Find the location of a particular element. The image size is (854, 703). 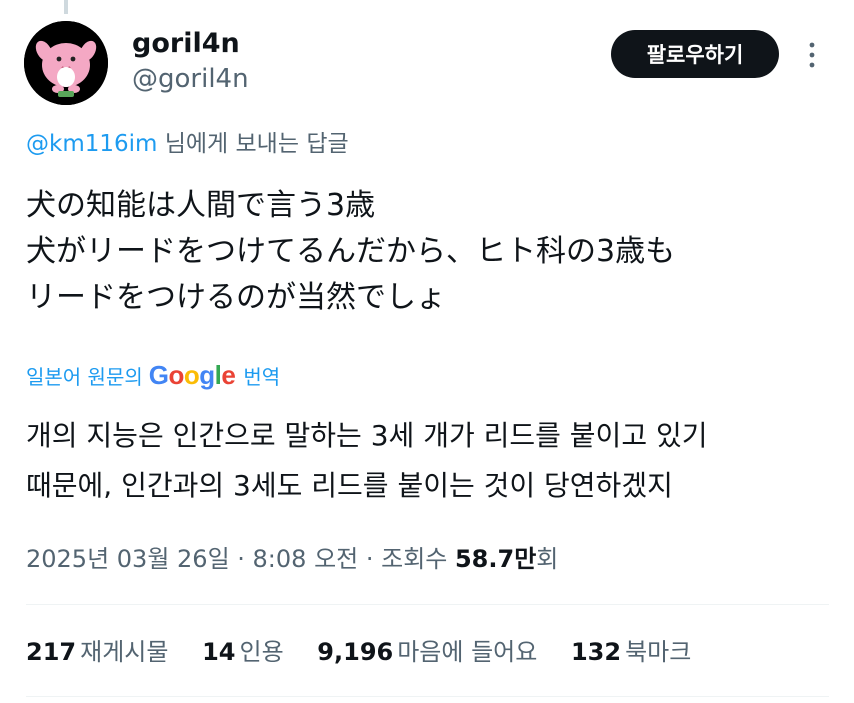

thread-connector-line is located at coordinates (66, 7).